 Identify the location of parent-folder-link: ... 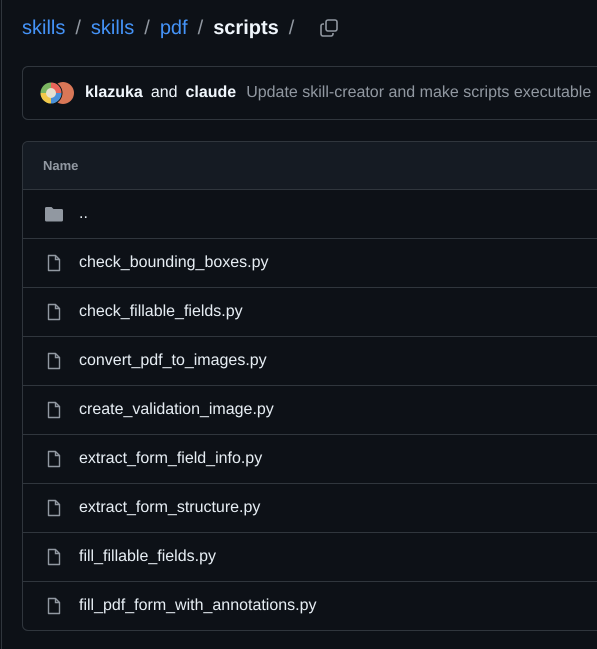
(83, 214).